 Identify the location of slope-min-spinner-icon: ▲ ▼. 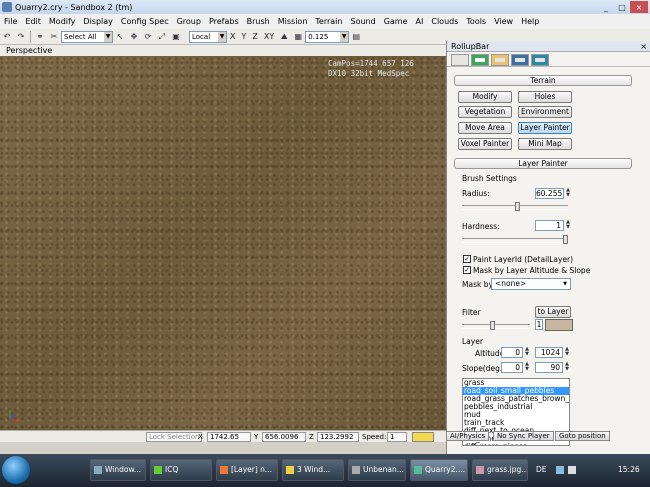
(527, 367).